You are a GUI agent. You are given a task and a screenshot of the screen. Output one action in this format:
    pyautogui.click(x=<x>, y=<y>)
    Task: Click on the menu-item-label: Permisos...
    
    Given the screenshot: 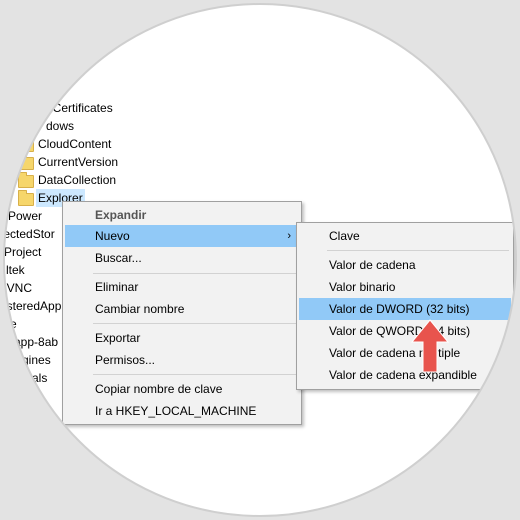 What is the action you would take?
    pyautogui.click(x=125, y=360)
    